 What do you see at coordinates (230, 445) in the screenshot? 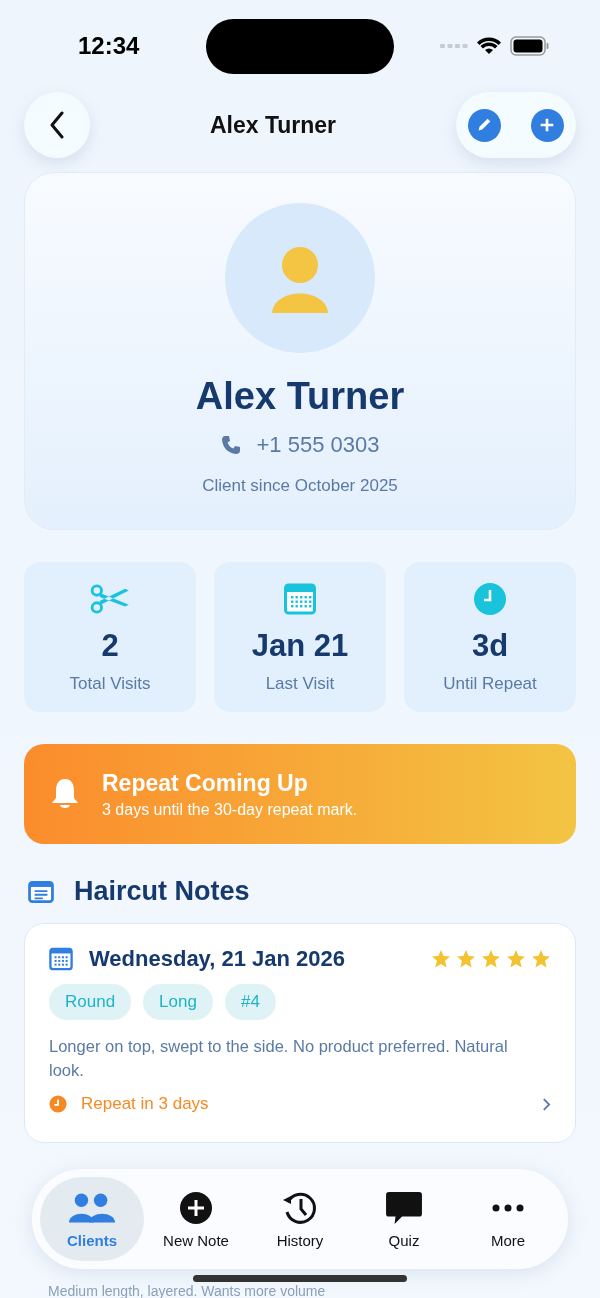
I see `phone-icon` at bounding box center [230, 445].